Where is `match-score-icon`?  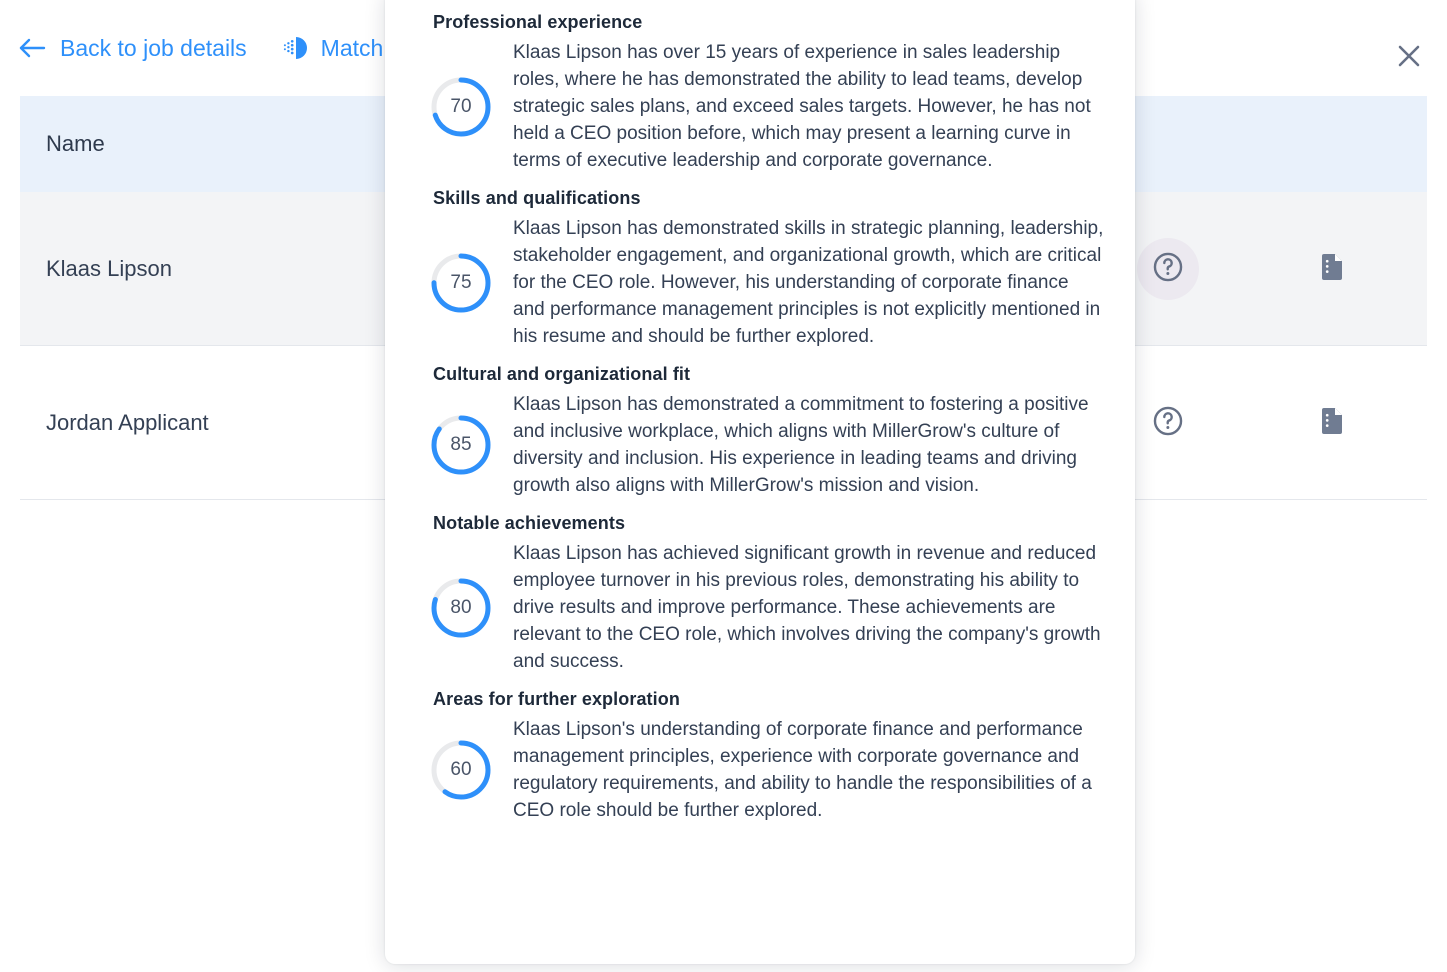
match-score-icon is located at coordinates (296, 48).